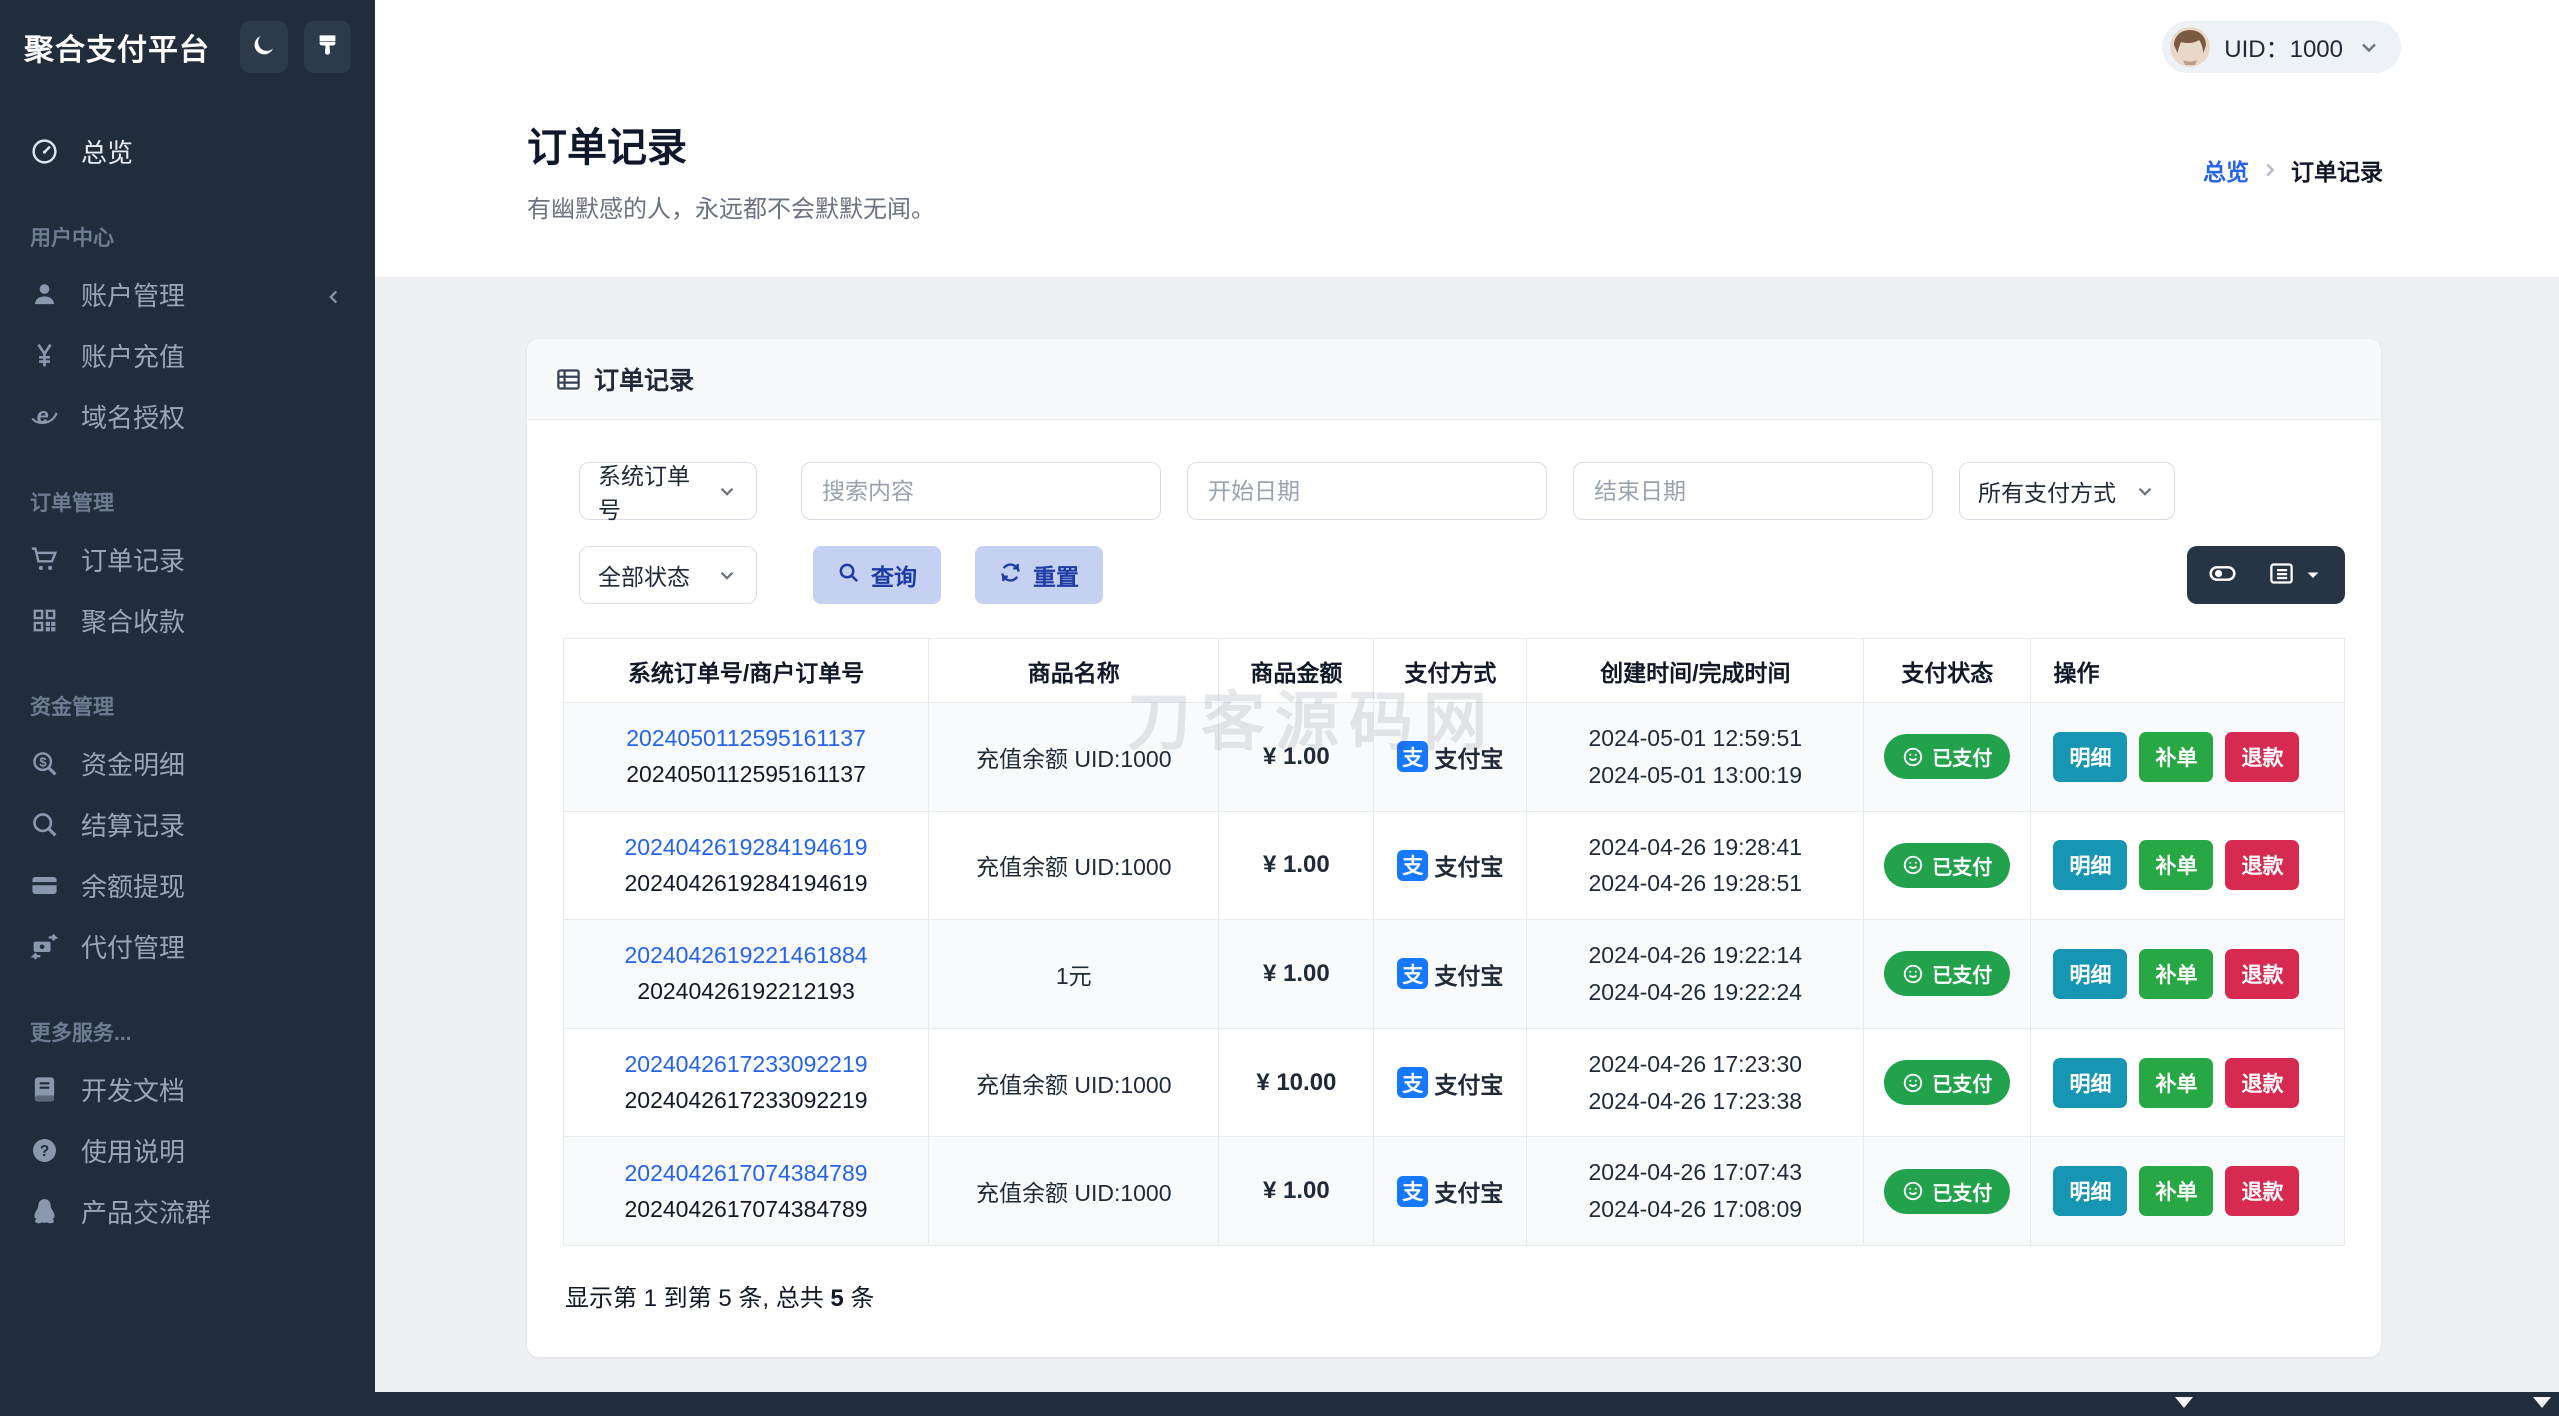 The width and height of the screenshot is (2559, 1416). What do you see at coordinates (746, 847) in the screenshot?
I see `system-order-link: 2024042619284194619` at bounding box center [746, 847].